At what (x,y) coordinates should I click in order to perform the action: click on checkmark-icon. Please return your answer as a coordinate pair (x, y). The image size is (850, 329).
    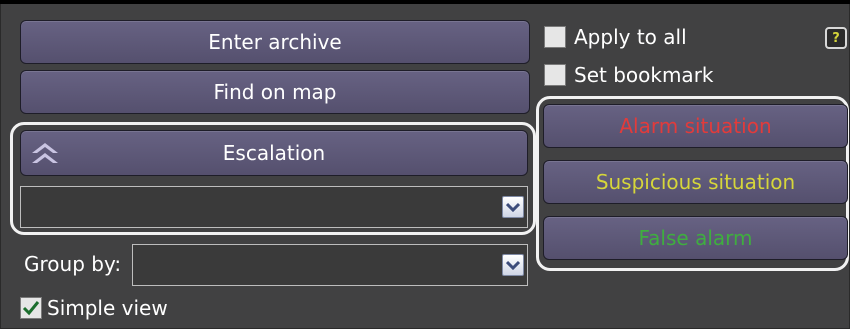
    Looking at the image, I should click on (31, 310).